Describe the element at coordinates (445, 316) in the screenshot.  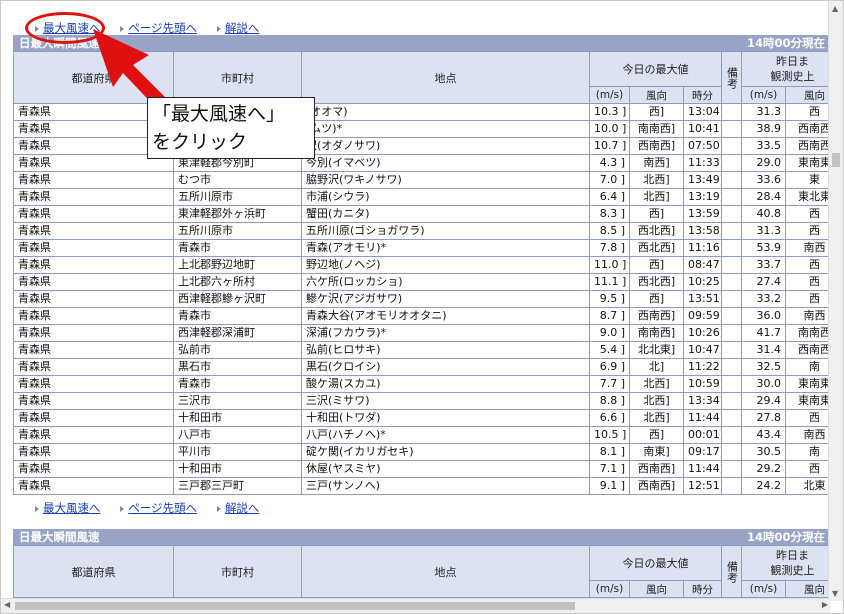
I see `cell-point: 青森大谷(アオモリオオタニ)` at that location.